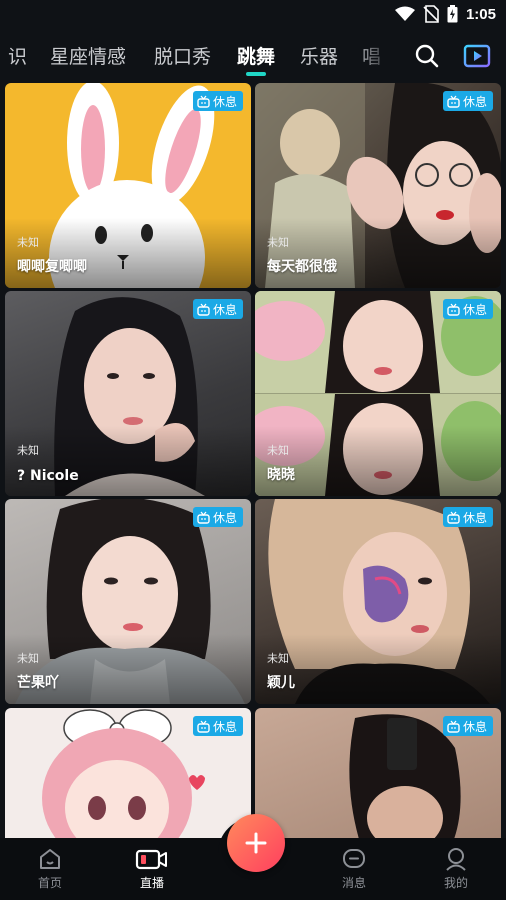 The image size is (506, 900). What do you see at coordinates (281, 475) in the screenshot?
I see `streamer-name: 晓晓` at bounding box center [281, 475].